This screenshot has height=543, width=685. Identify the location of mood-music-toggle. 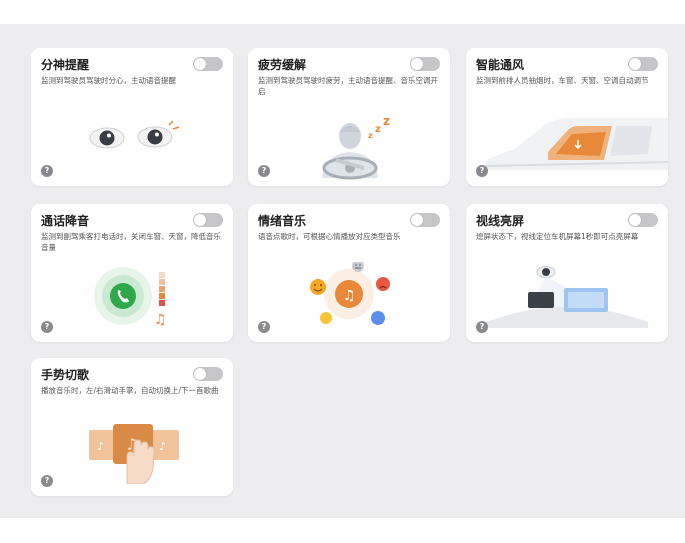
(425, 220).